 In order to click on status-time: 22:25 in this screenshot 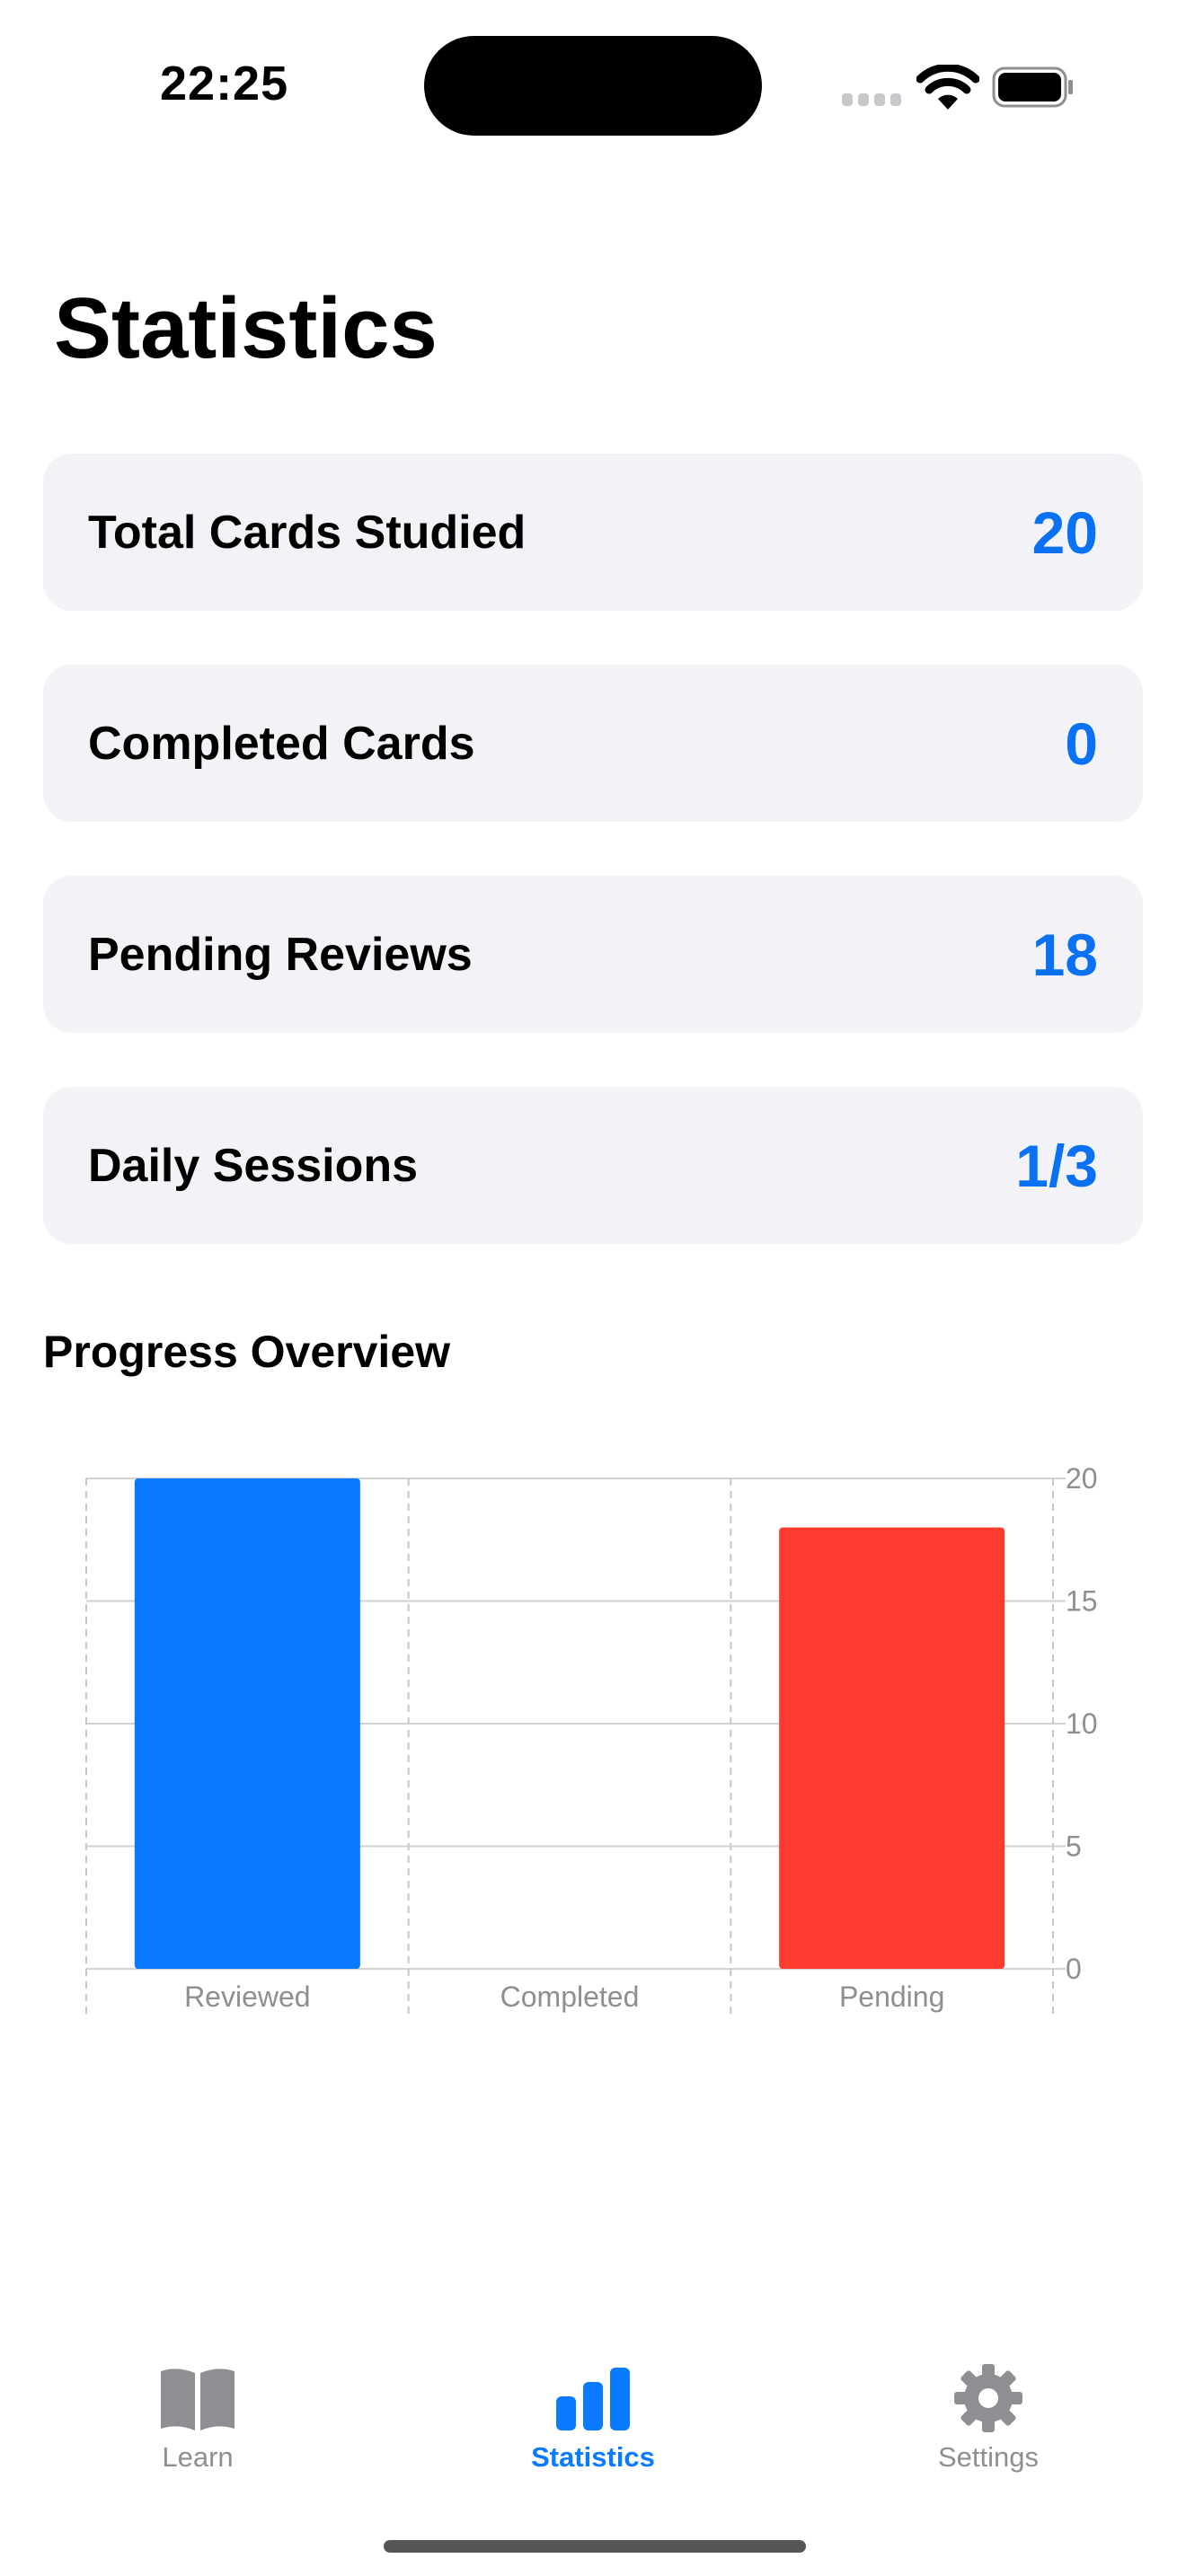, I will do `click(224, 83)`.